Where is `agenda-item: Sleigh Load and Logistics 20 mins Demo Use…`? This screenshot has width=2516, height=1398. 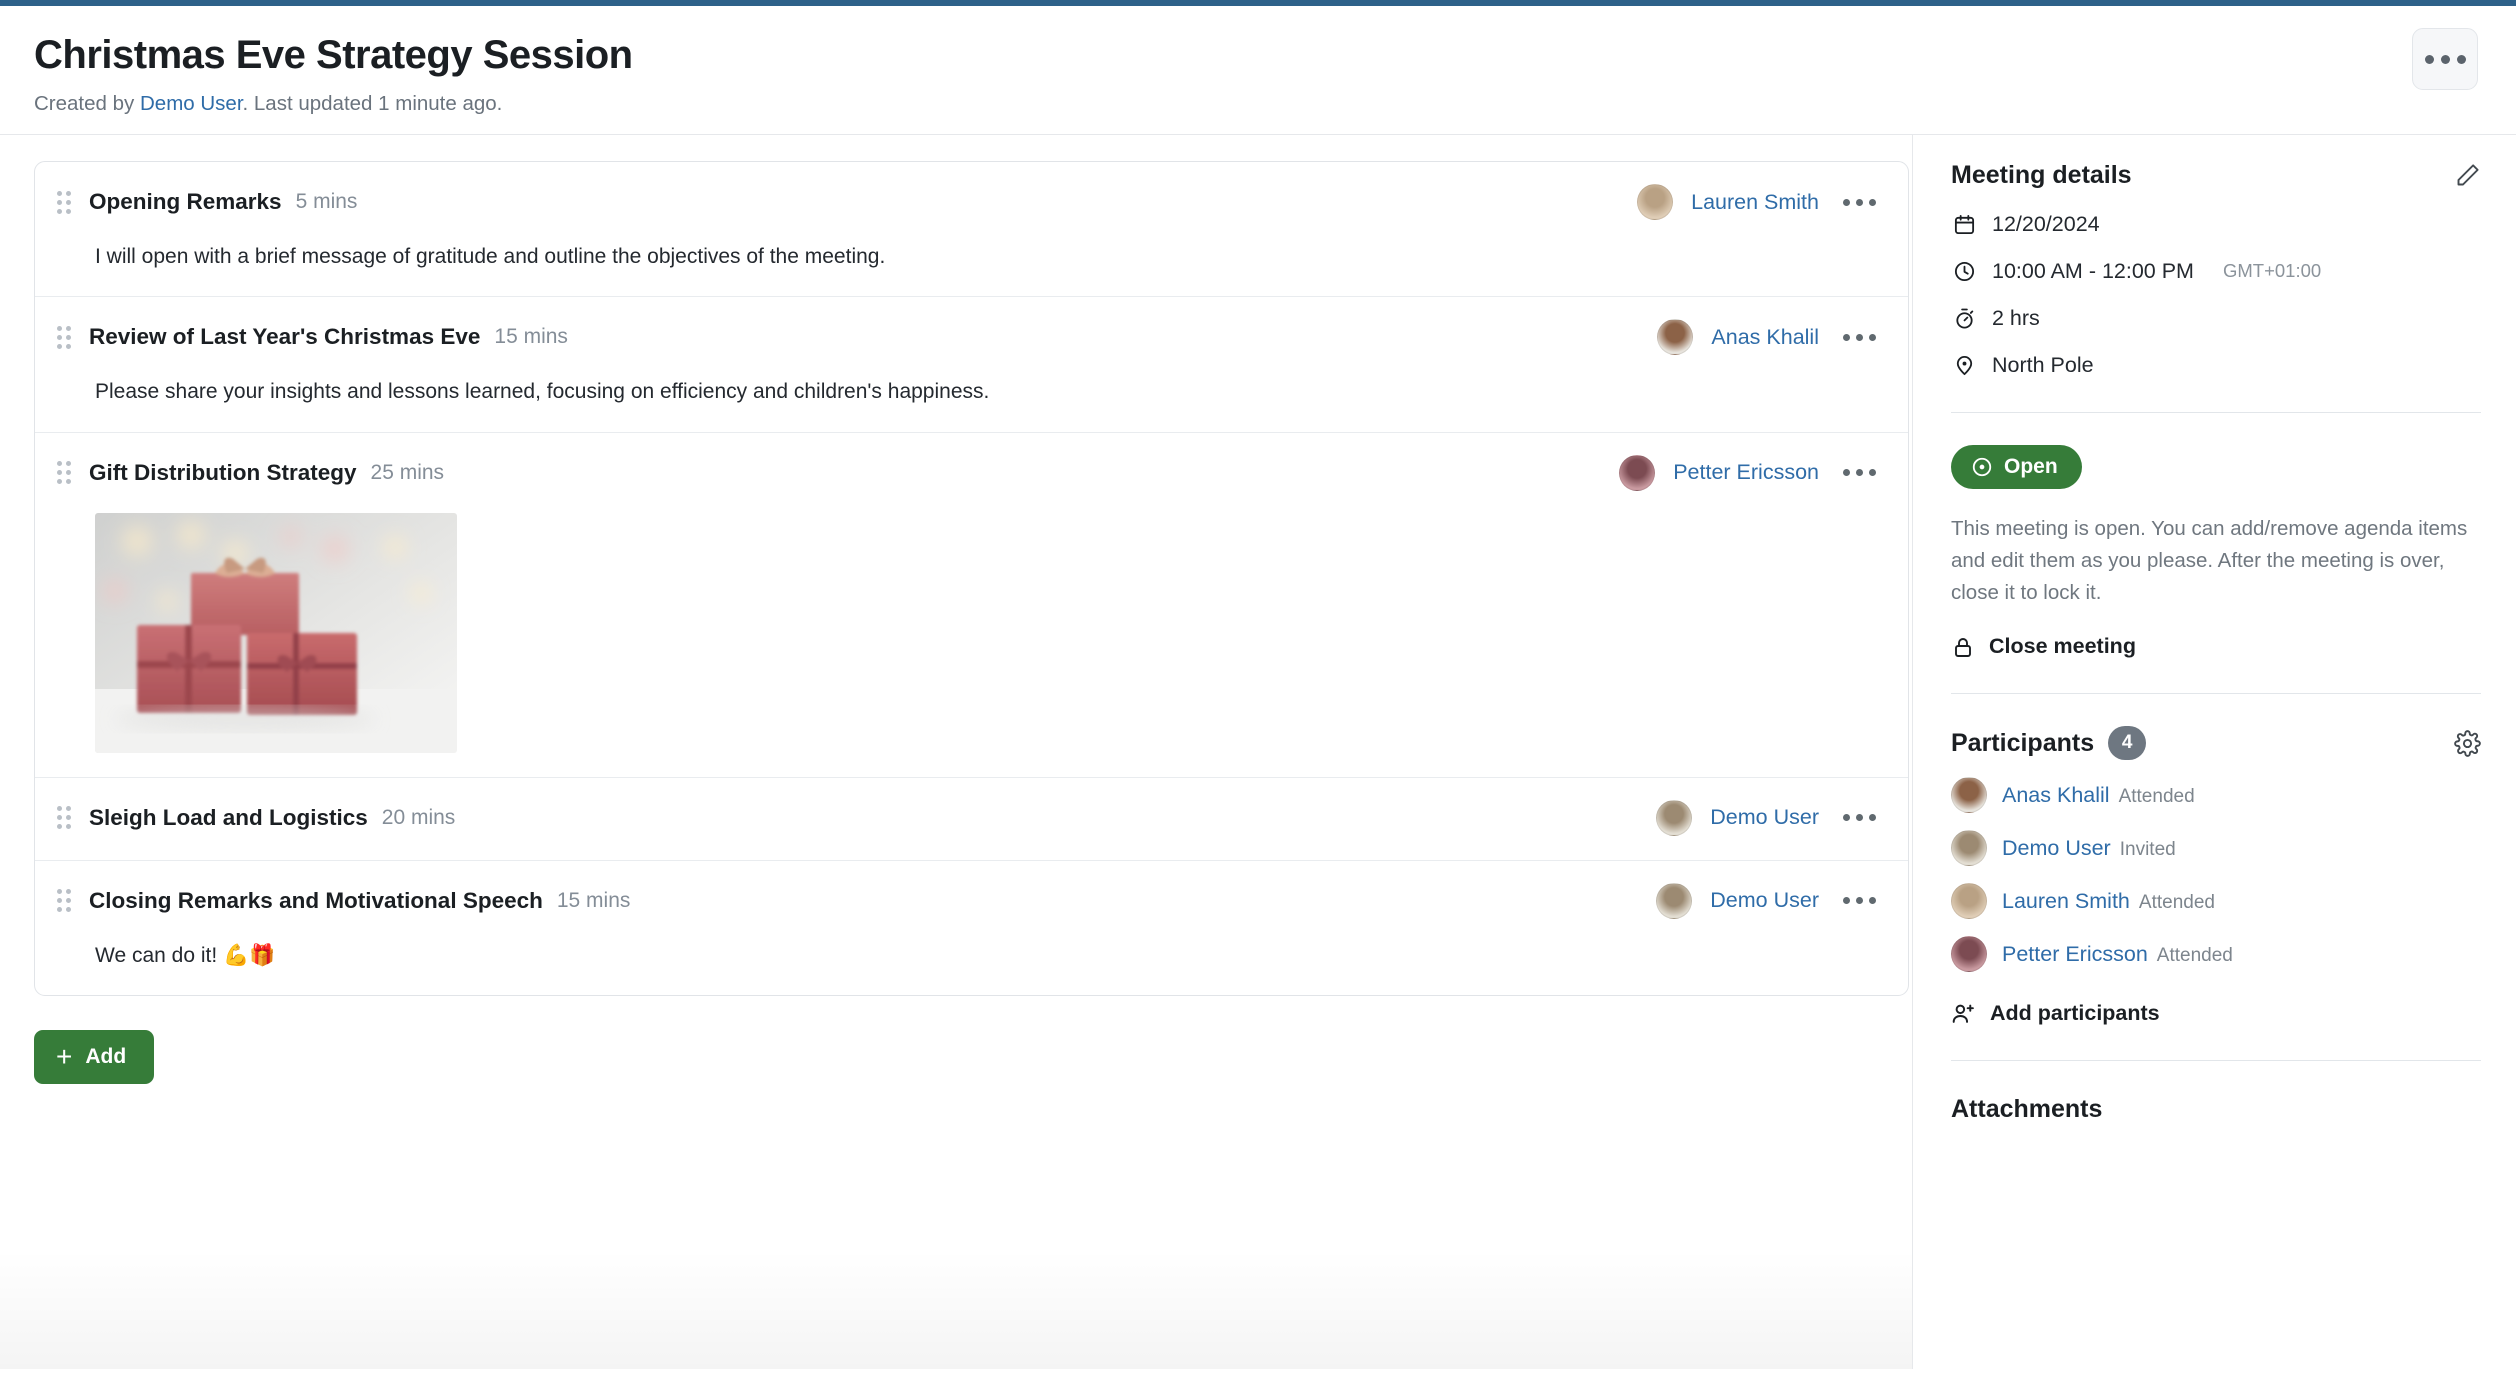 agenda-item: Sleigh Load and Logistics 20 mins Demo Use… is located at coordinates (971, 819).